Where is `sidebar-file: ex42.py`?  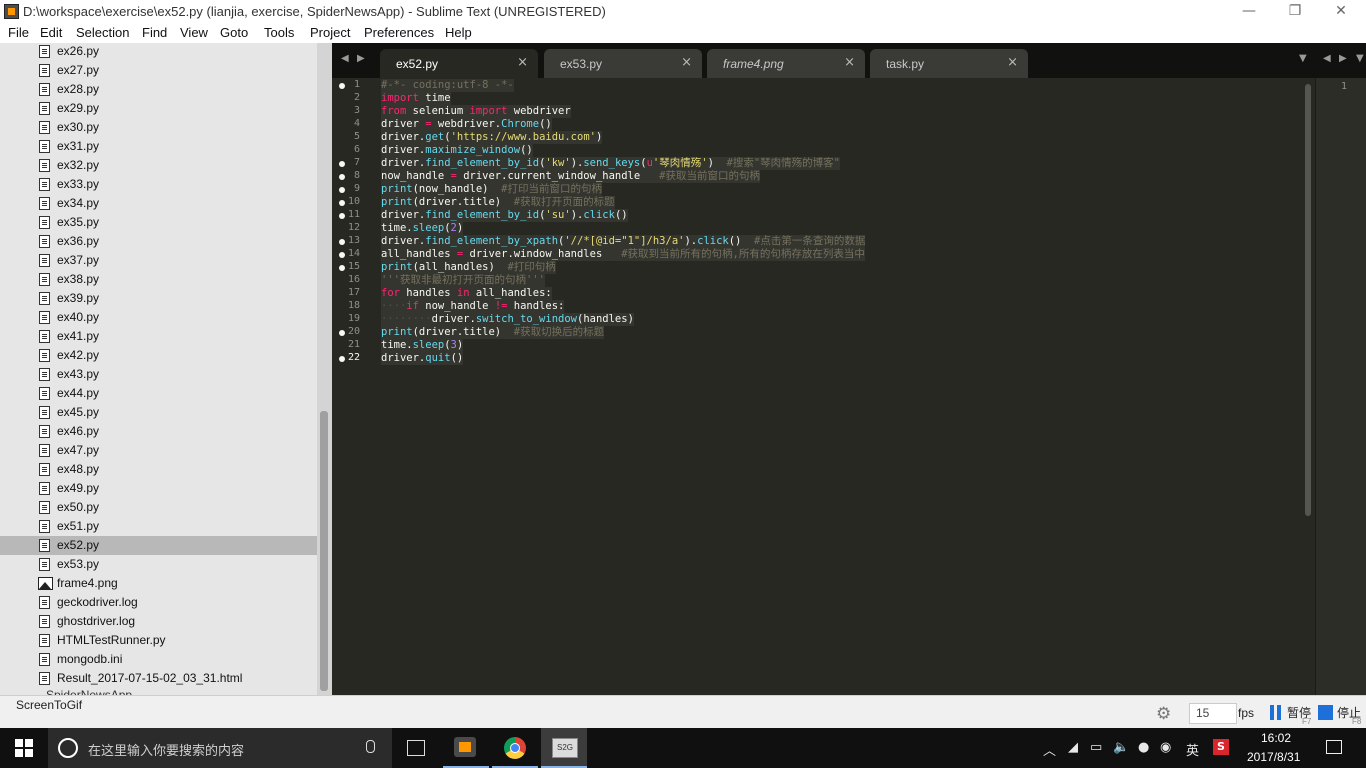 sidebar-file: ex42.py is located at coordinates (158, 355).